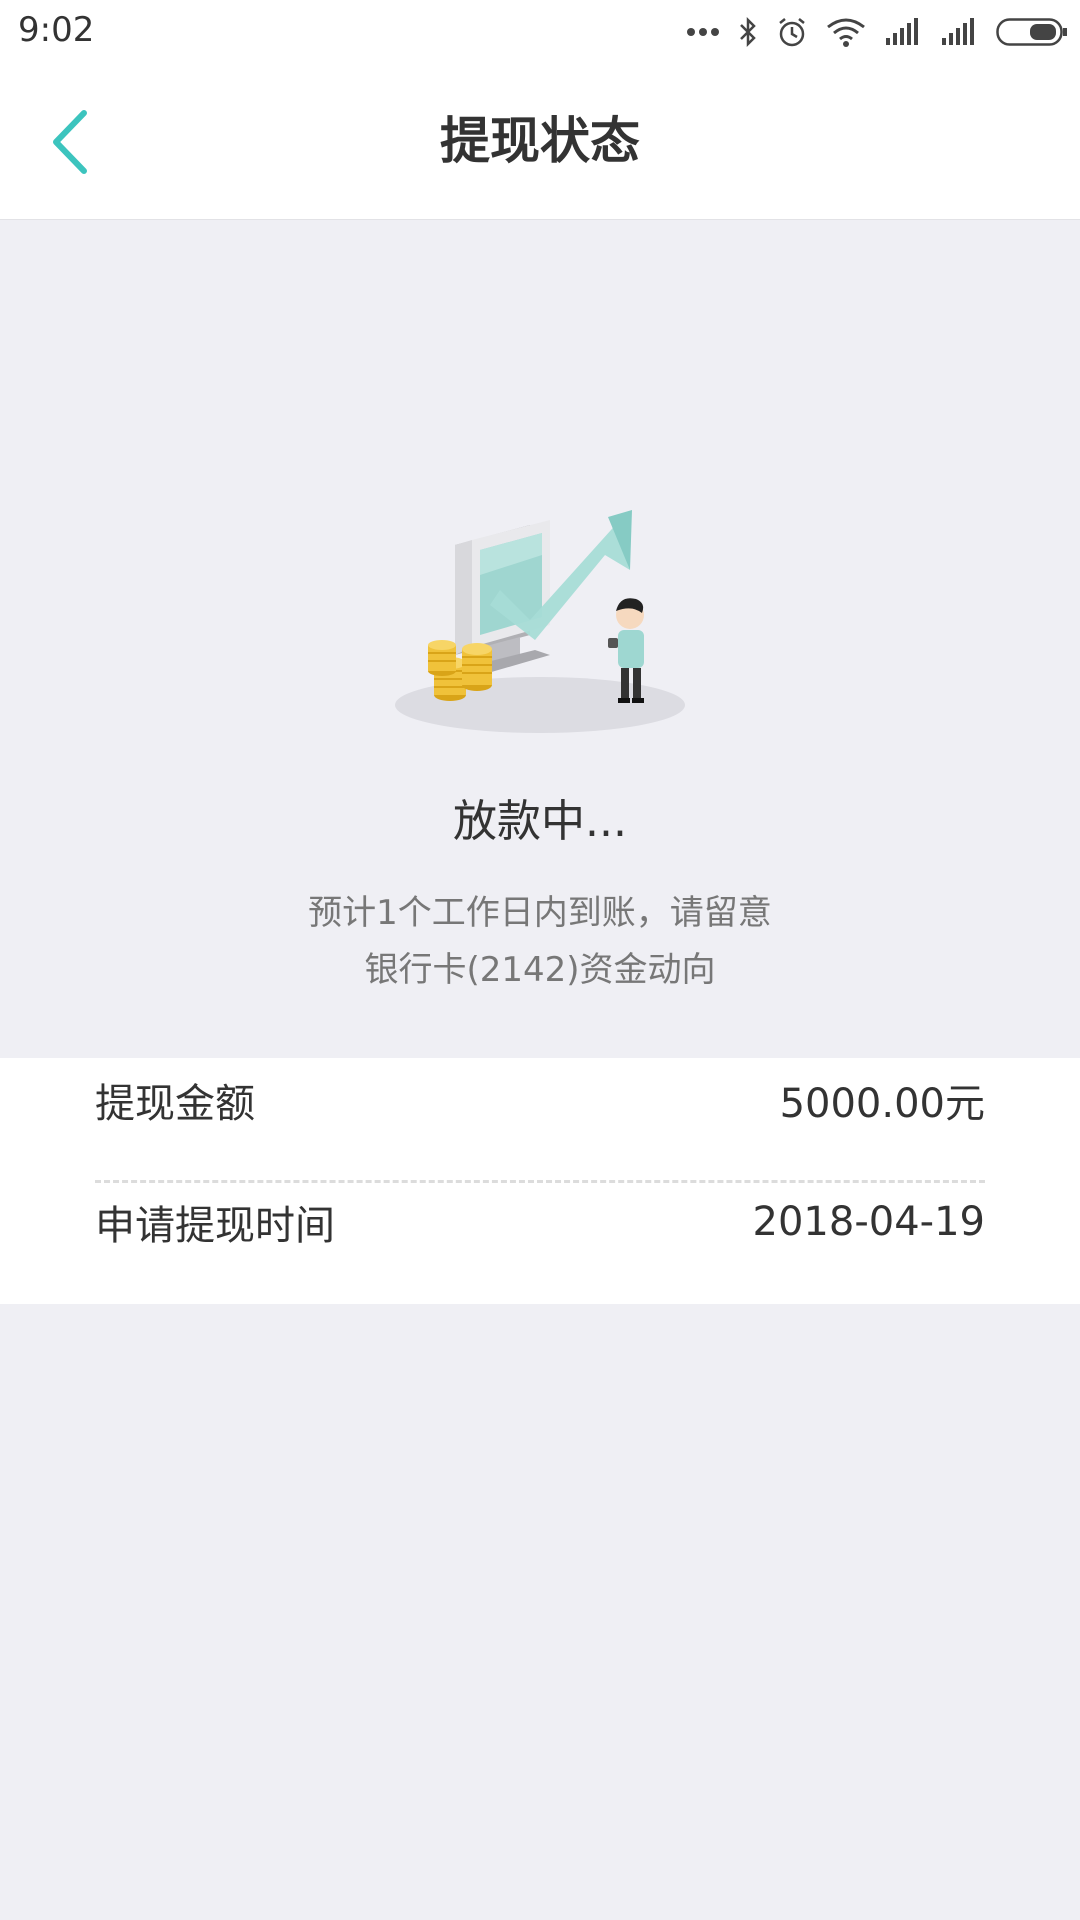  Describe the element at coordinates (540, 1100) in the screenshot. I see `amount-row: 提现金额 5000.00元` at that location.